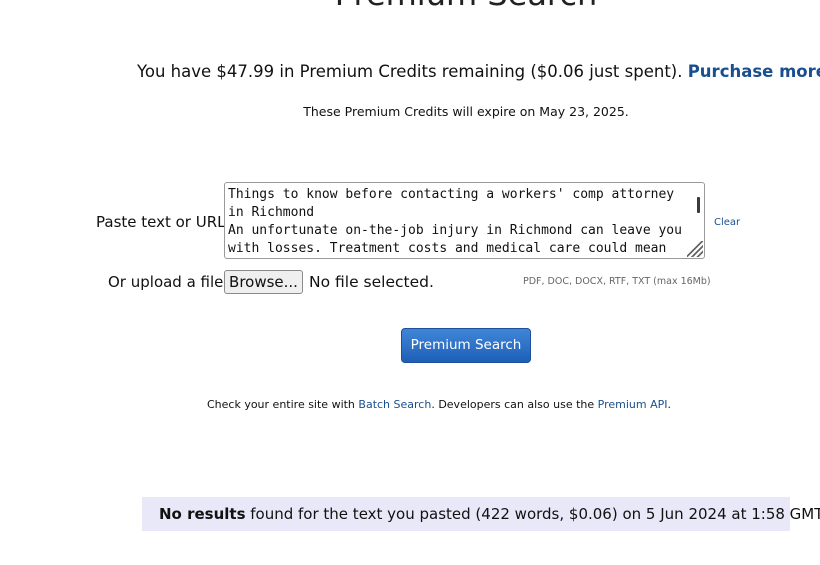  I want to click on premium-search-button: Premium Search, so click(466, 345).